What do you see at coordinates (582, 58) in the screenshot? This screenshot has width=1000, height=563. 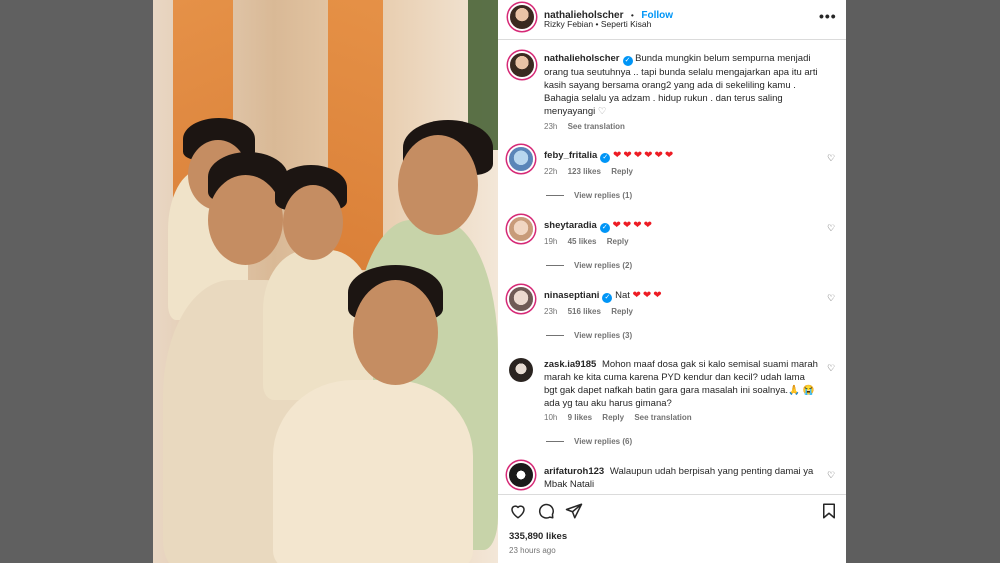 I see `caption-username: nathalieholscher` at bounding box center [582, 58].